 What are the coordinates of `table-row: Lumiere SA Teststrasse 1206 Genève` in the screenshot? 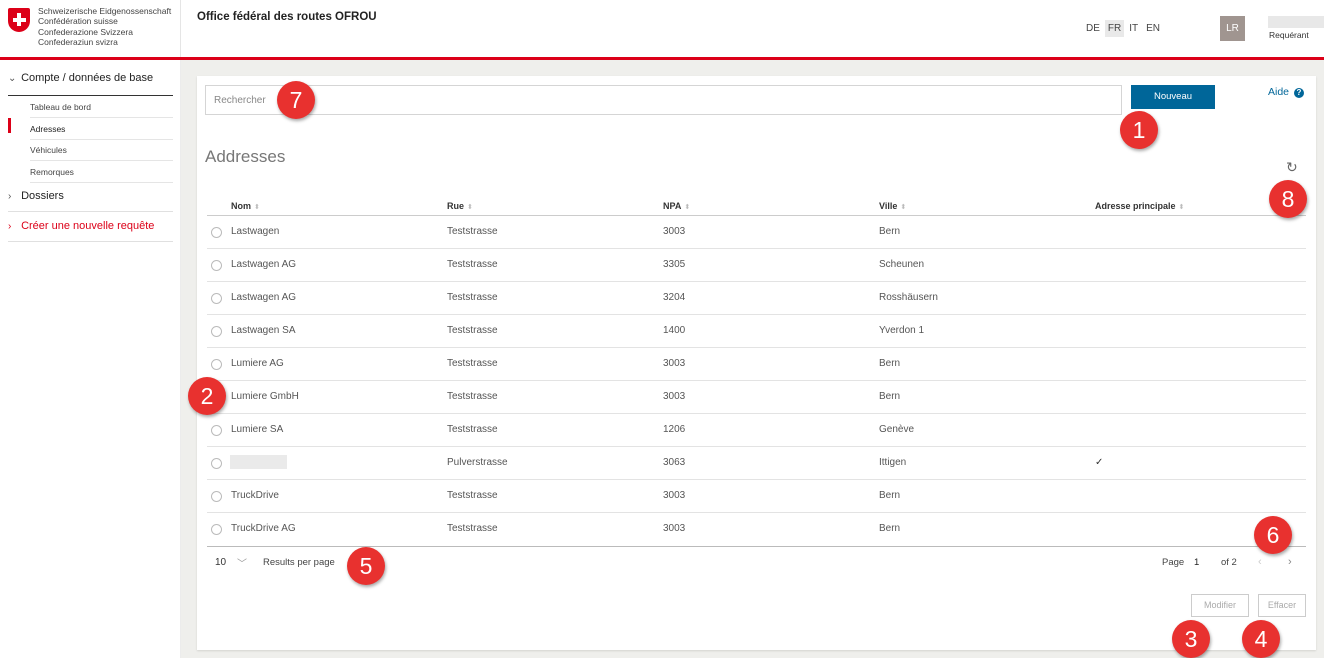 It's located at (756, 430).